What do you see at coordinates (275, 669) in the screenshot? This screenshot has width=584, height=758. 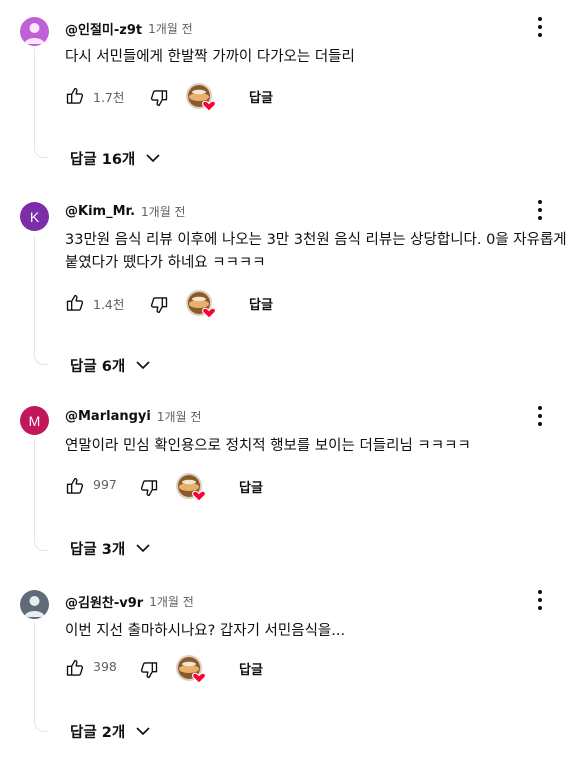 I see `action-bar: 398 답글` at bounding box center [275, 669].